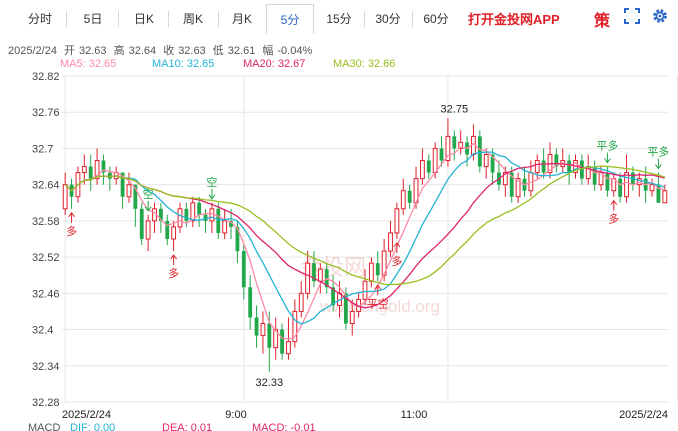 The image size is (678, 431). I want to click on high-price-label: 32.75, so click(455, 109).